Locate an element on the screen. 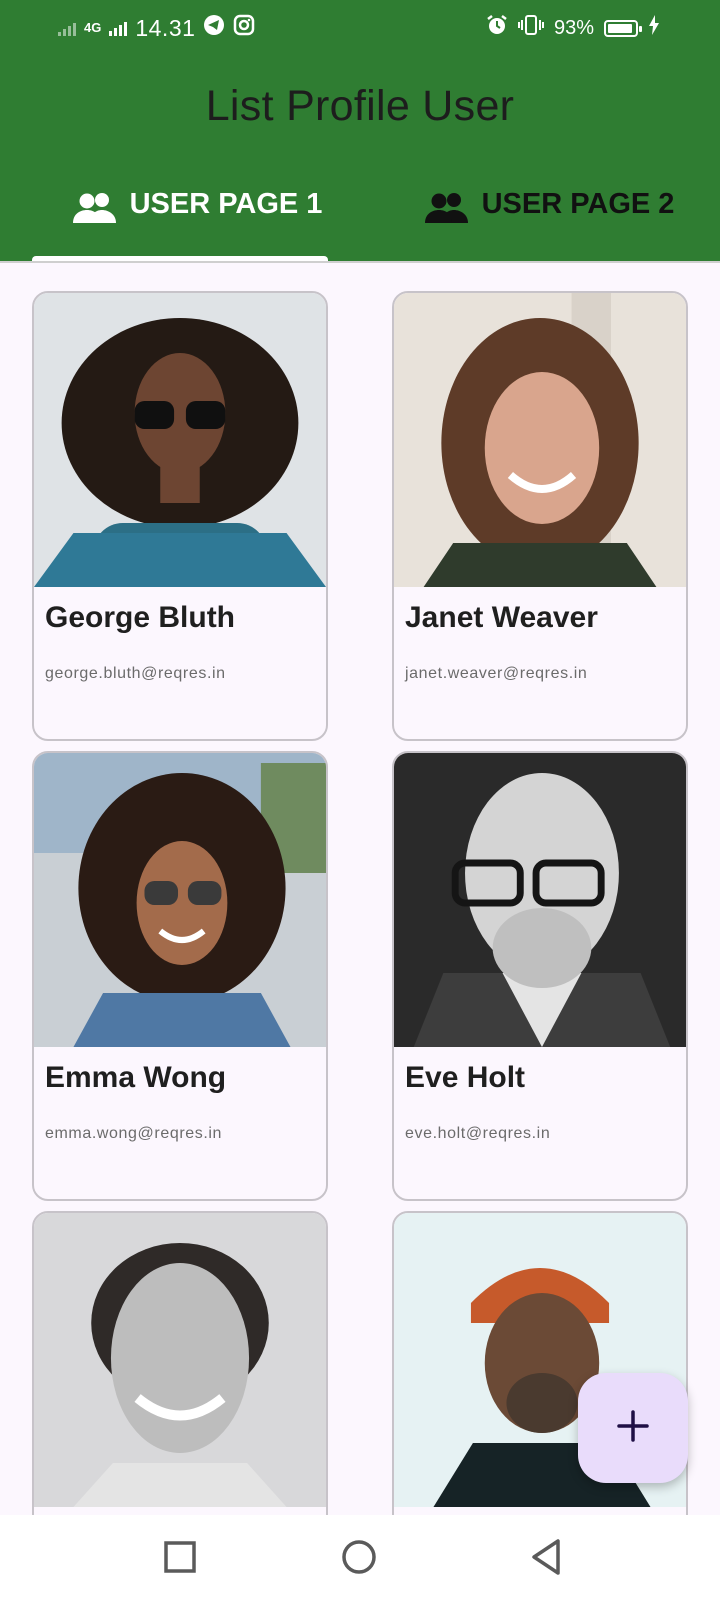  user-name: Eve Holt is located at coordinates (465, 1077).